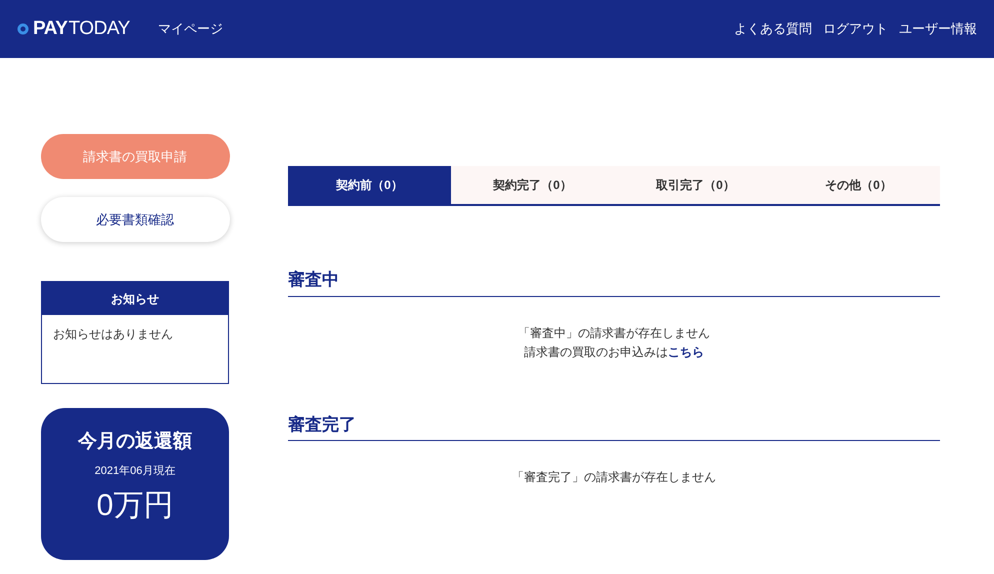 Image resolution: width=994 pixels, height=574 pixels. What do you see at coordinates (614, 352) in the screenshot?
I see `apply-hint: 請求書の買取のお申込みはこちら` at bounding box center [614, 352].